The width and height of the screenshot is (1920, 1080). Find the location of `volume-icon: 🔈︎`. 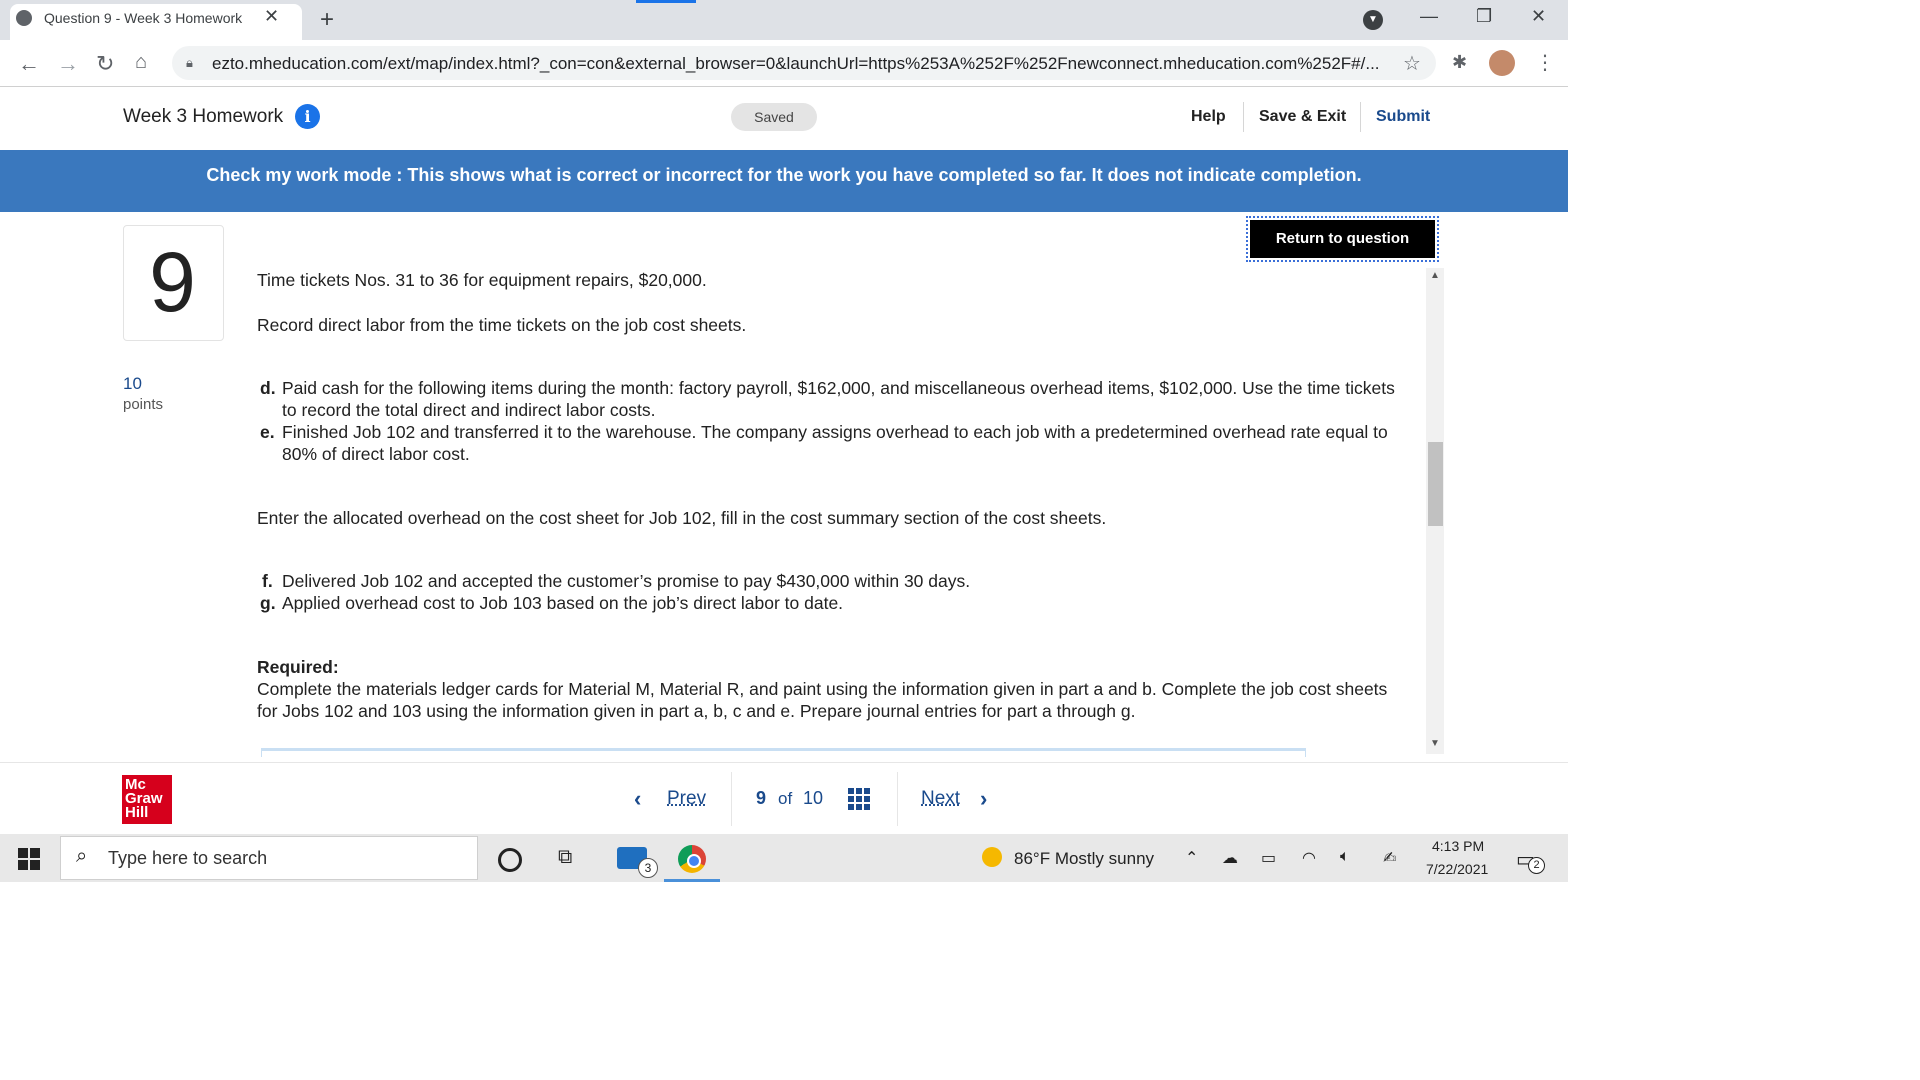

volume-icon: 🔈︎ is located at coordinates (1345, 857).